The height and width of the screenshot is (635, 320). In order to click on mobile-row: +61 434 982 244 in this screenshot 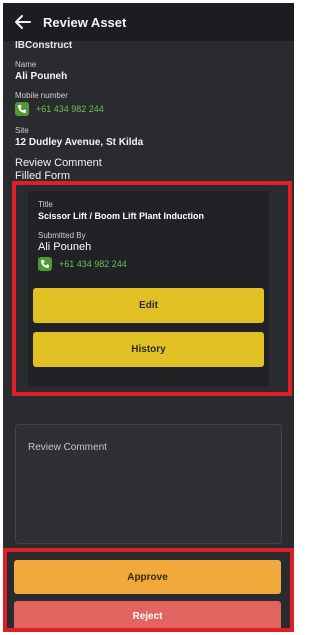, I will do `click(59, 109)`.